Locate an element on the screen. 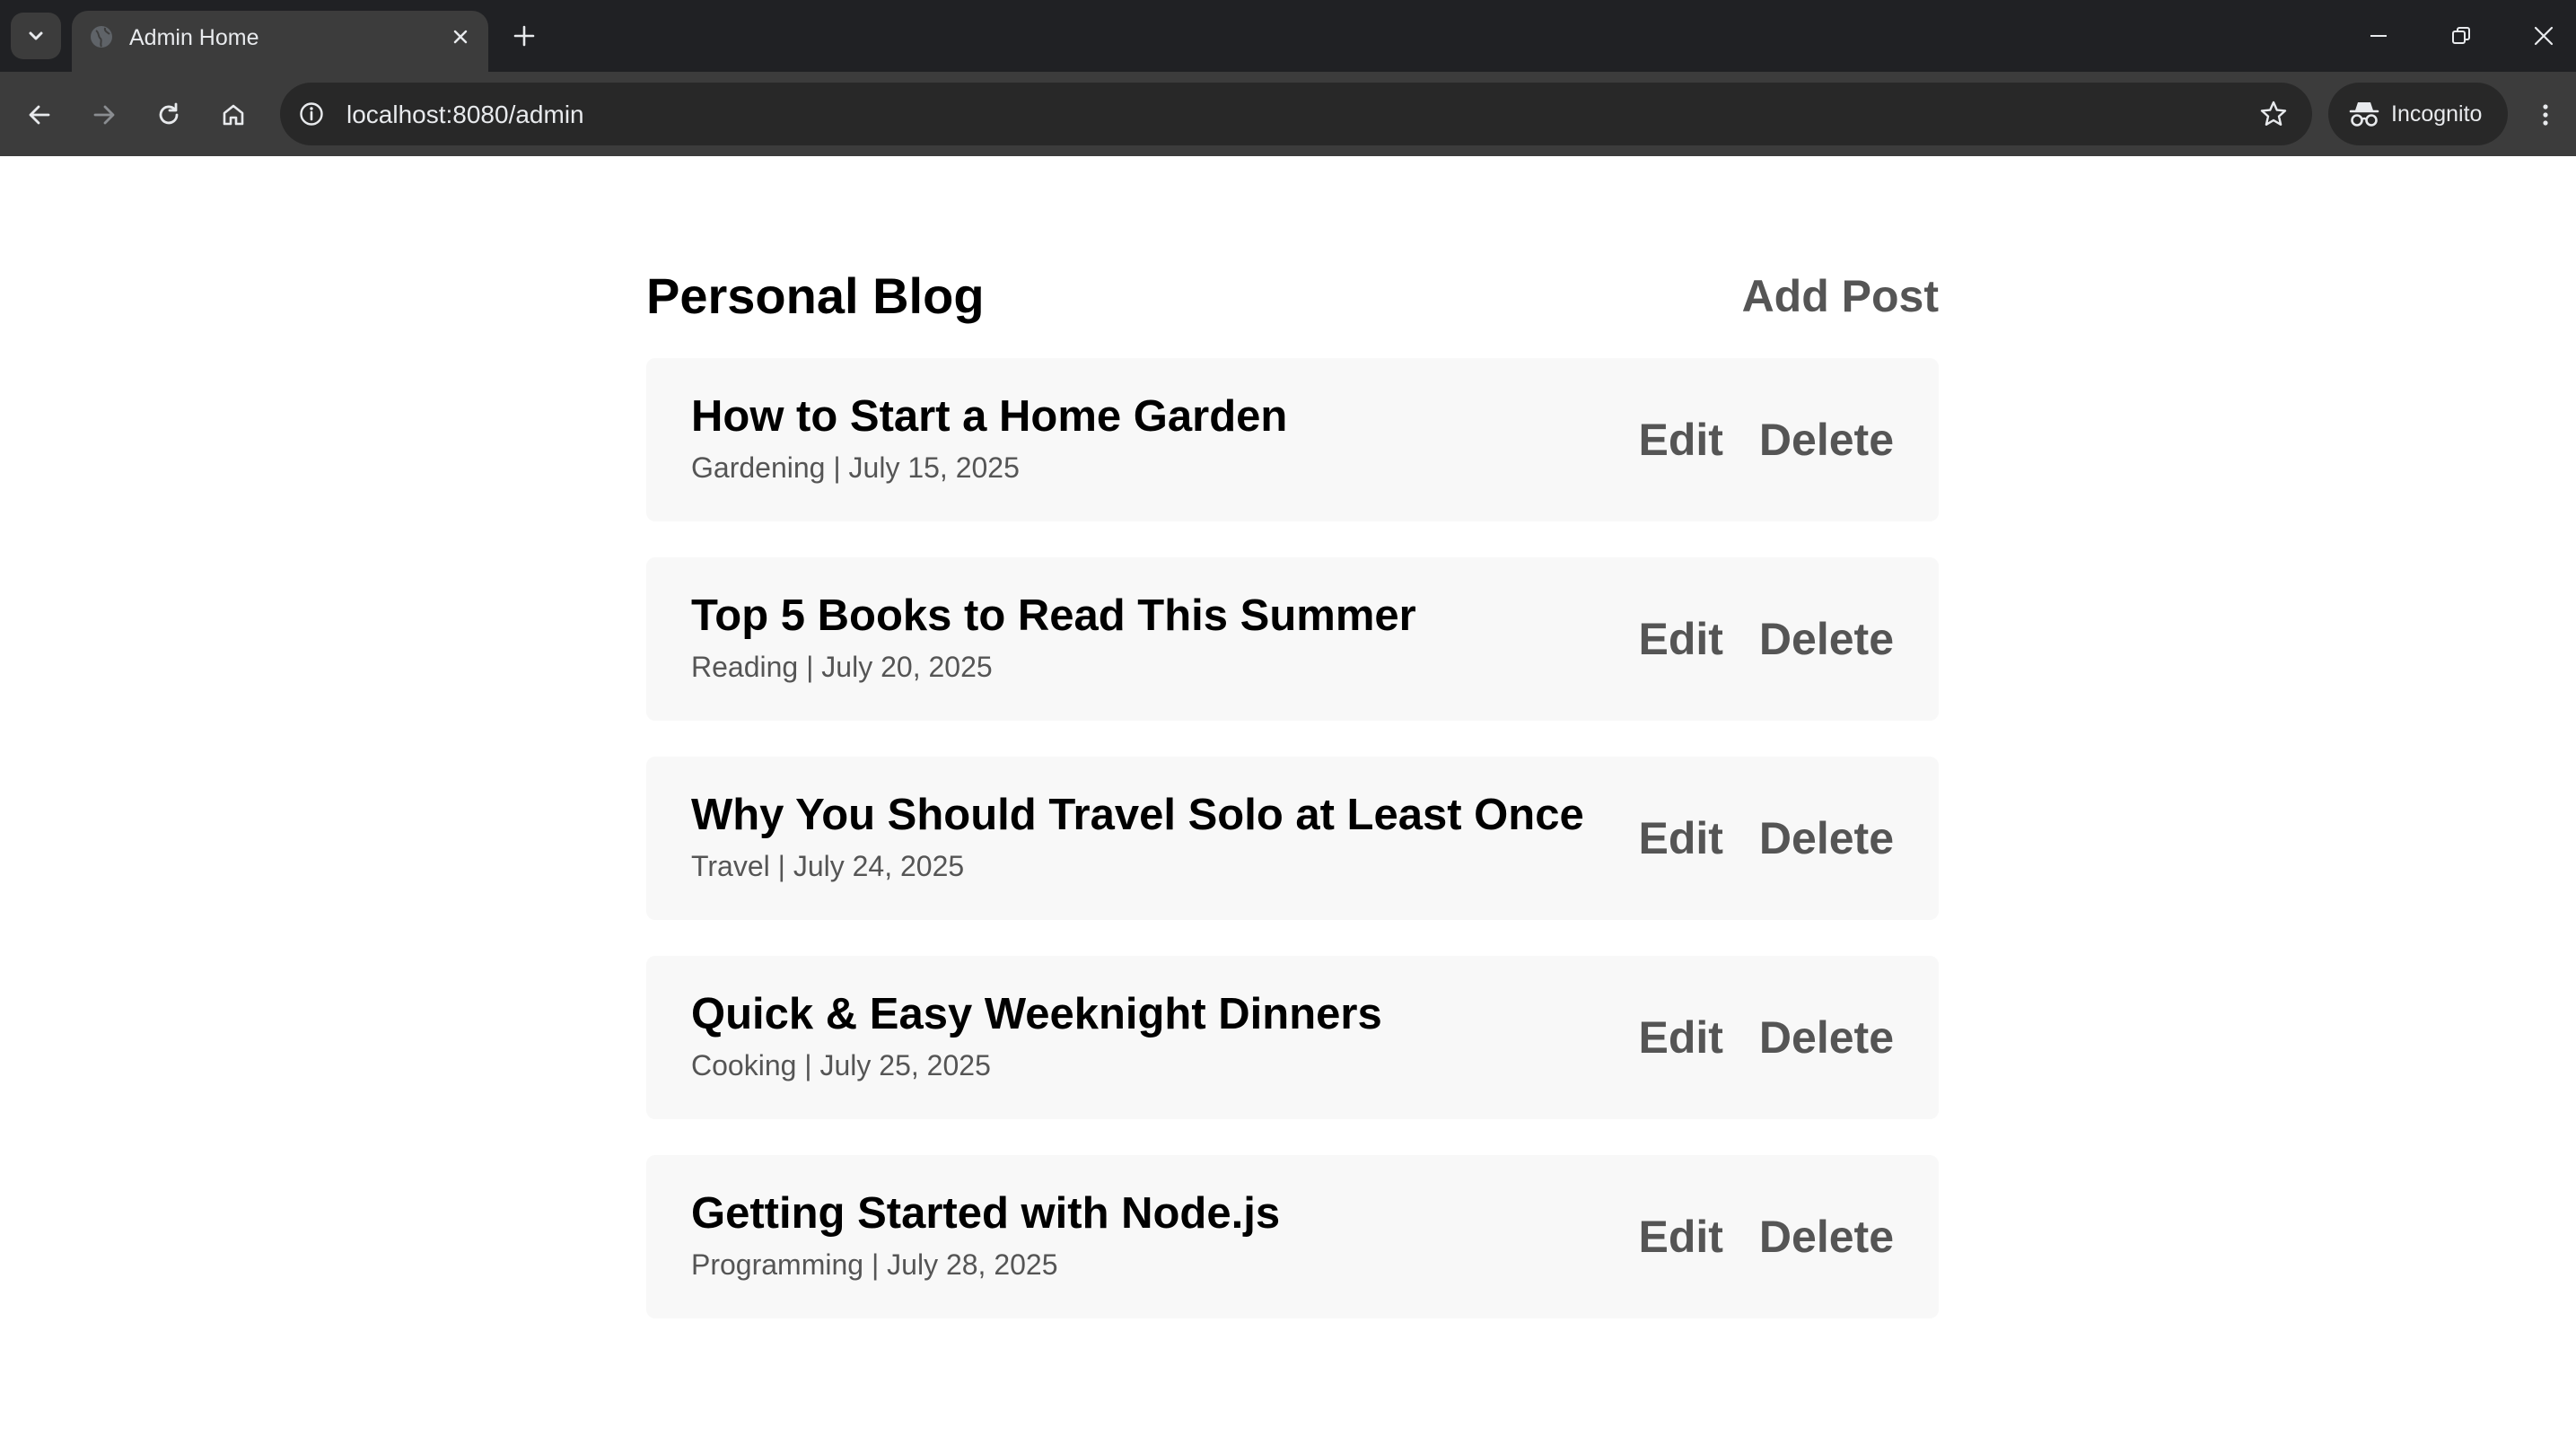  star-icon is located at coordinates (2273, 113).